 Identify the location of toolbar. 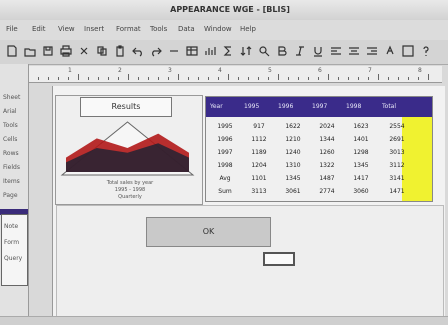
(224, 52).